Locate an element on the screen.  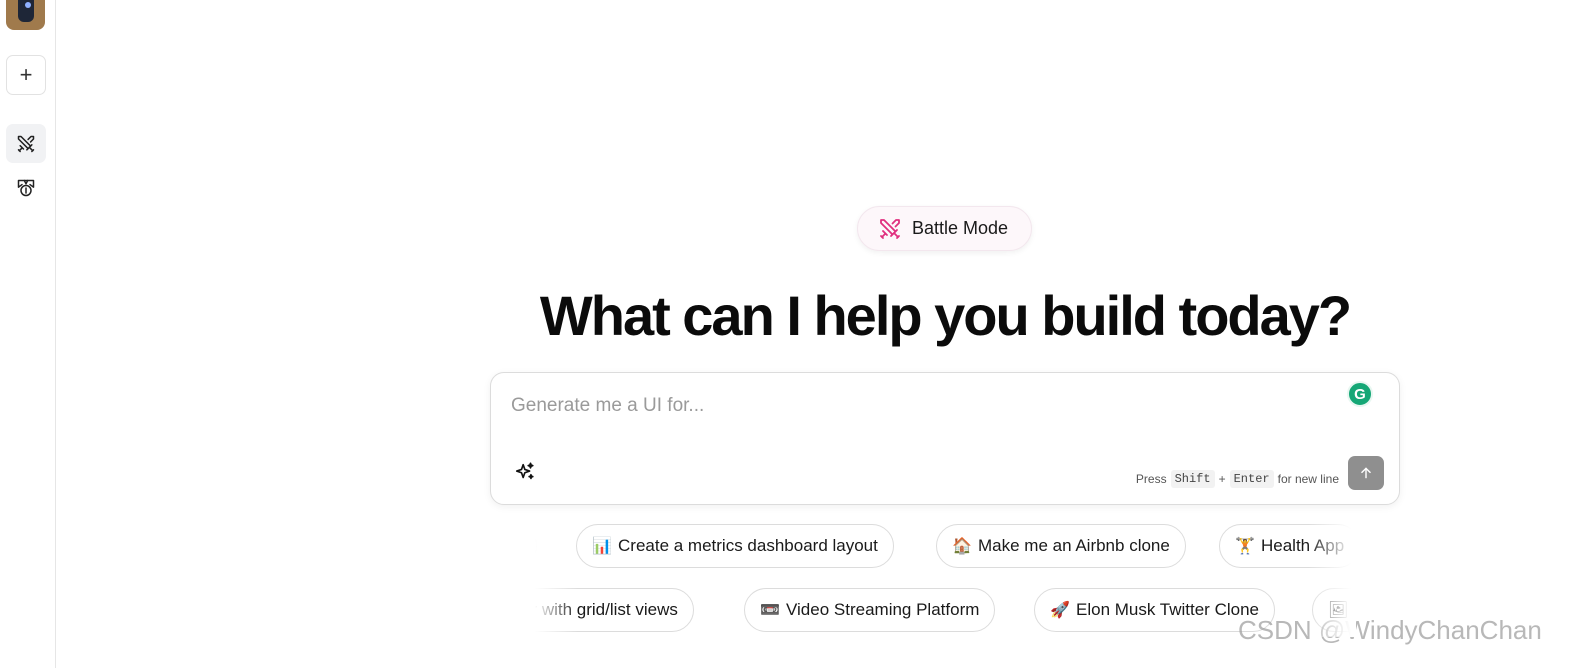
suggestion-chip: 🏠 Make me an Airbnb clone is located at coordinates (1061, 546).